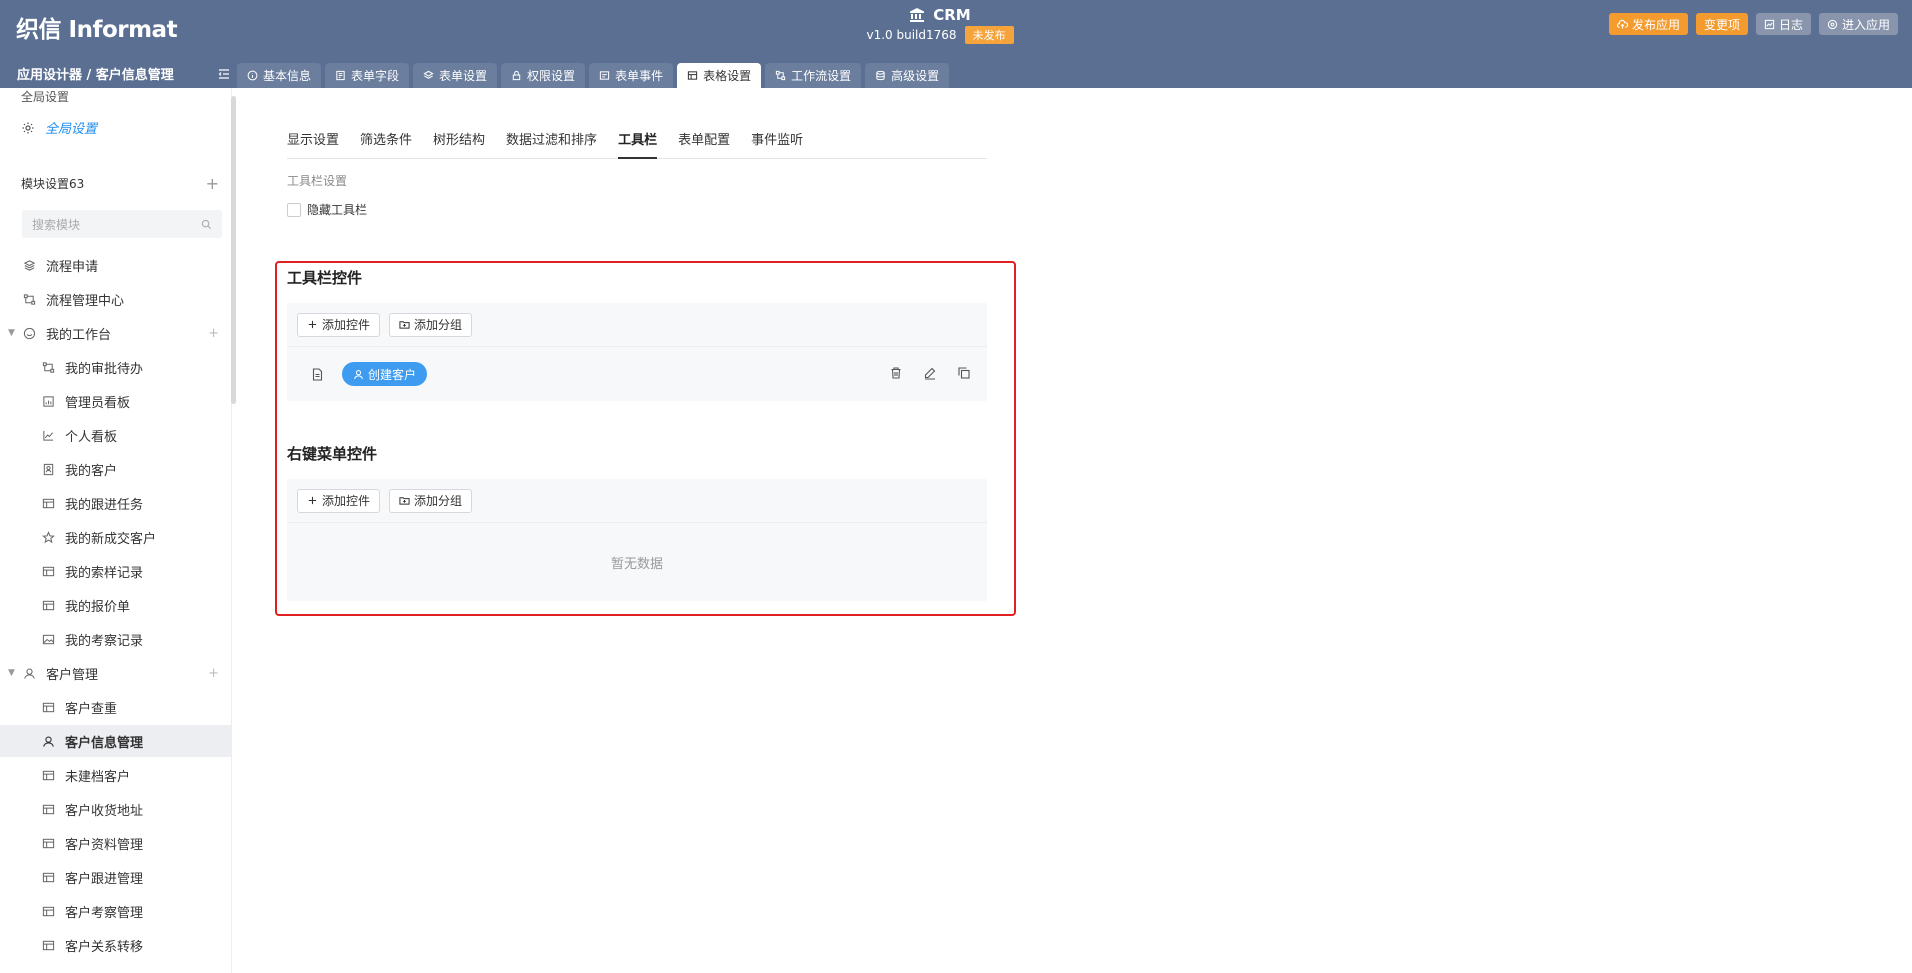 This screenshot has height=973, width=1912. What do you see at coordinates (115, 367) in the screenshot?
I see `sidebar-item-my-approvals: 我的审批待办` at bounding box center [115, 367].